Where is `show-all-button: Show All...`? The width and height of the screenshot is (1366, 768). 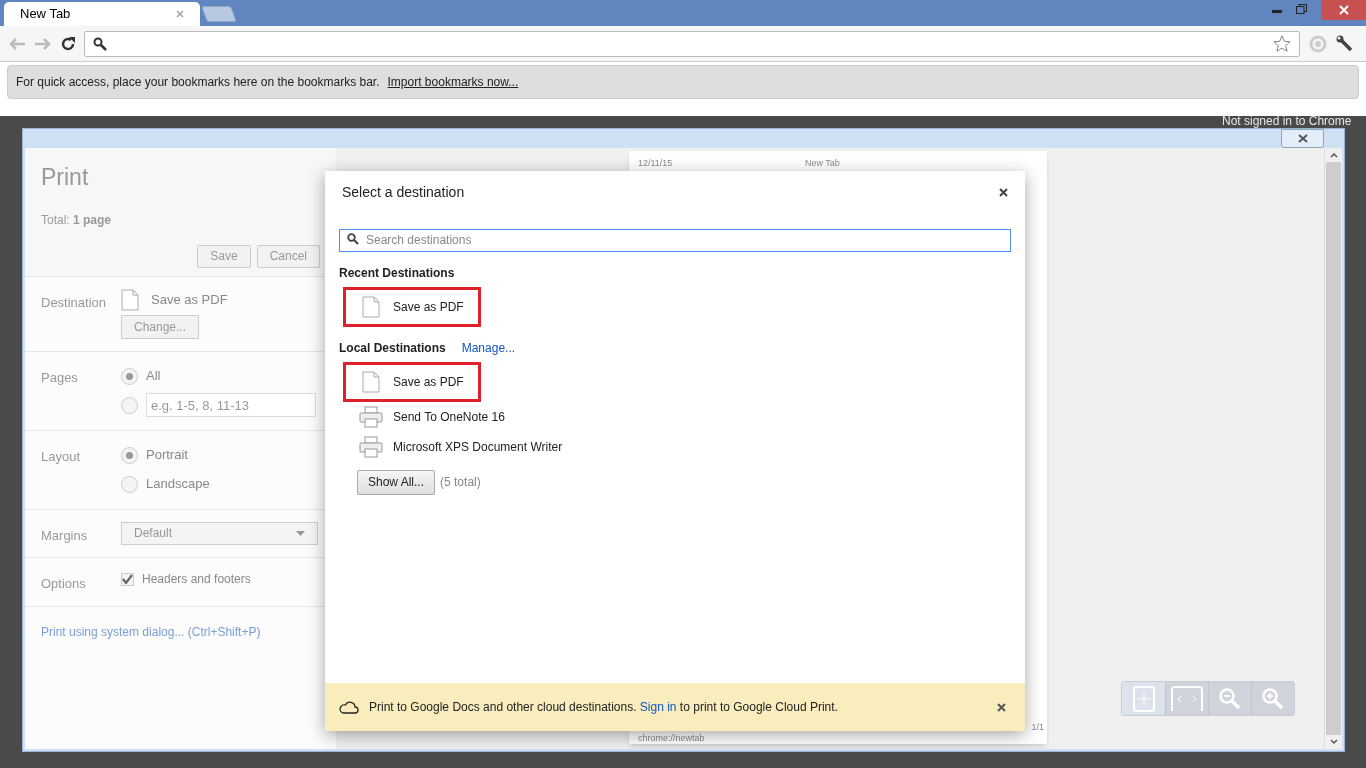
show-all-button: Show All... is located at coordinates (396, 482).